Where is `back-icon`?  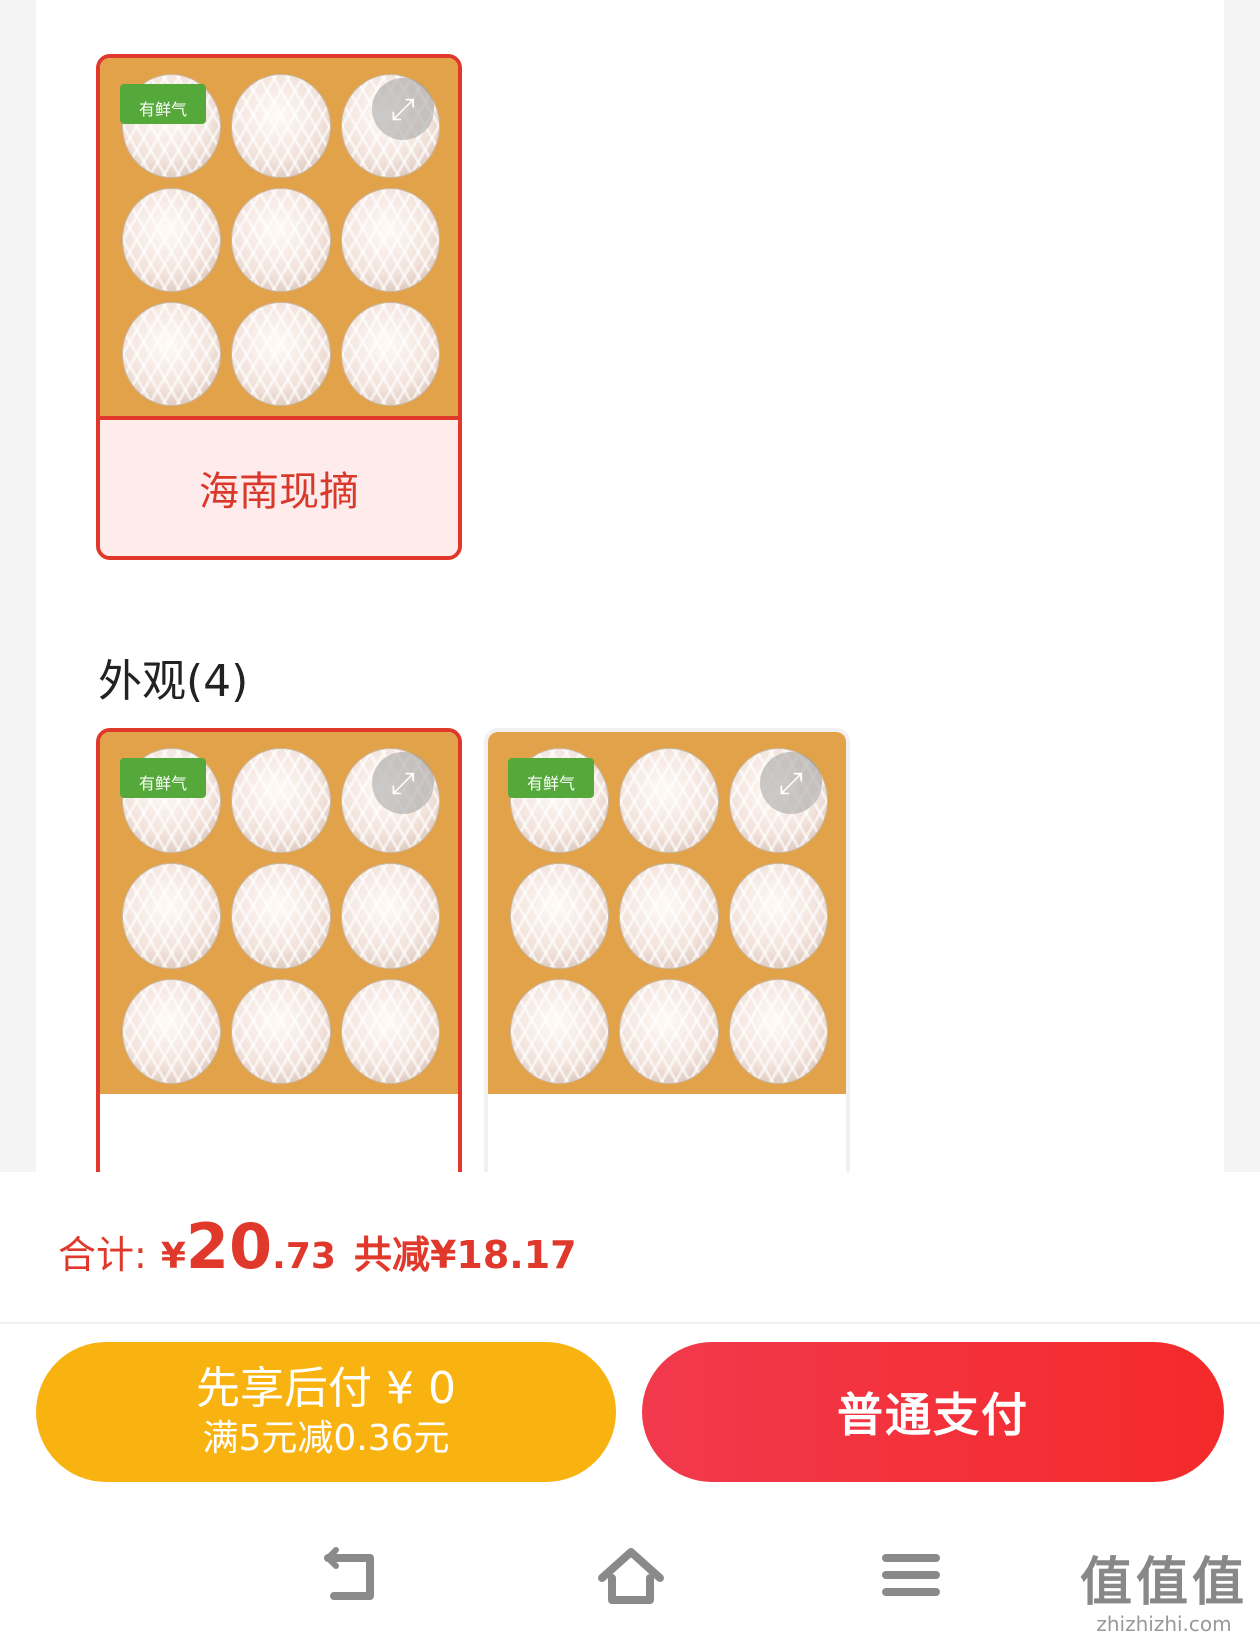 back-icon is located at coordinates (349, 1575).